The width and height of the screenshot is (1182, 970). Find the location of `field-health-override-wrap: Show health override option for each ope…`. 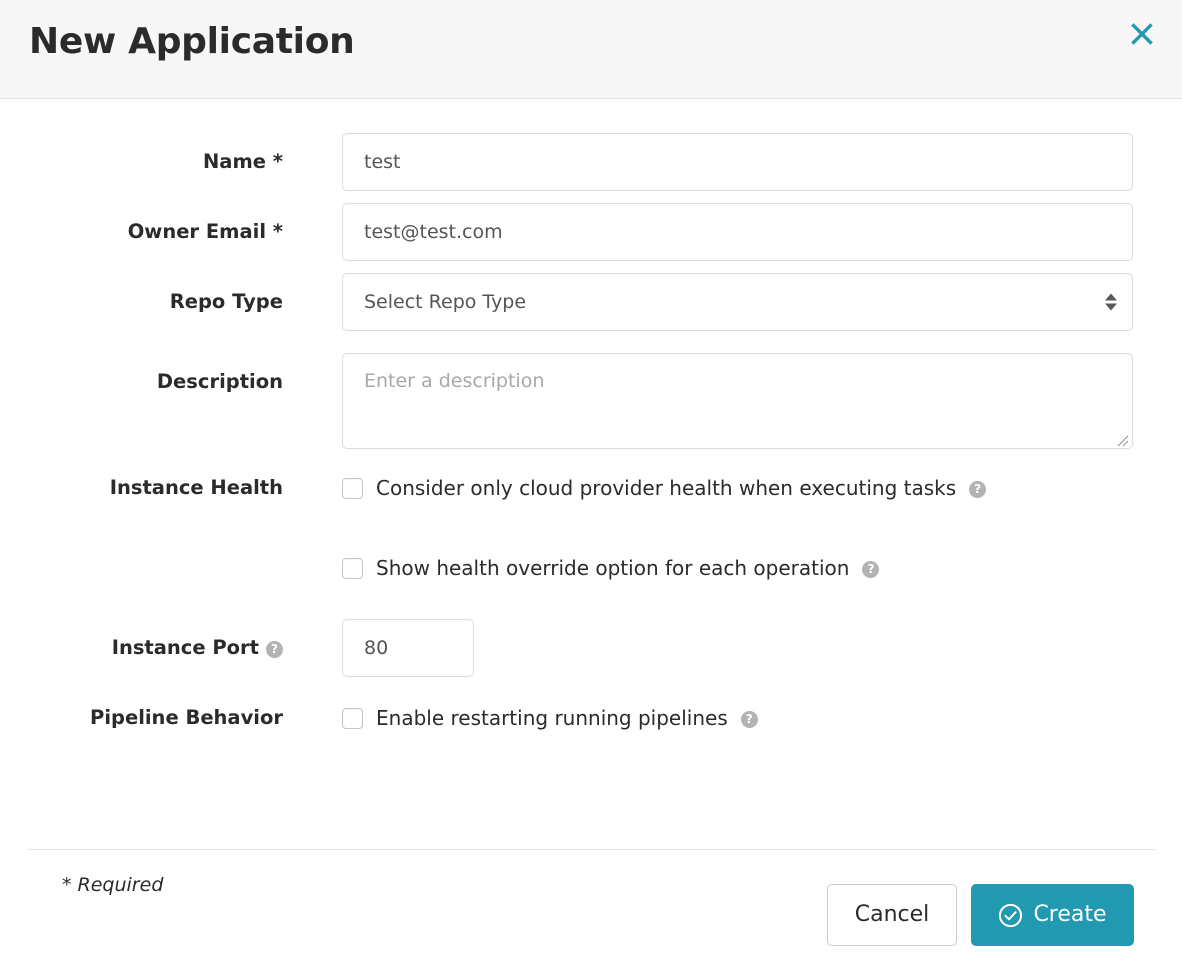

field-health-override-wrap: Show health override option for each ope… is located at coordinates (611, 568).